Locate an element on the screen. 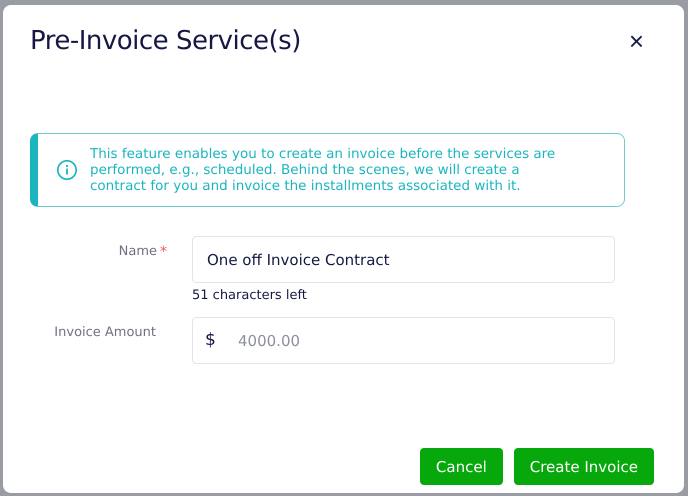 This screenshot has height=496, width=688. field-label: Invoice Amount is located at coordinates (105, 332).